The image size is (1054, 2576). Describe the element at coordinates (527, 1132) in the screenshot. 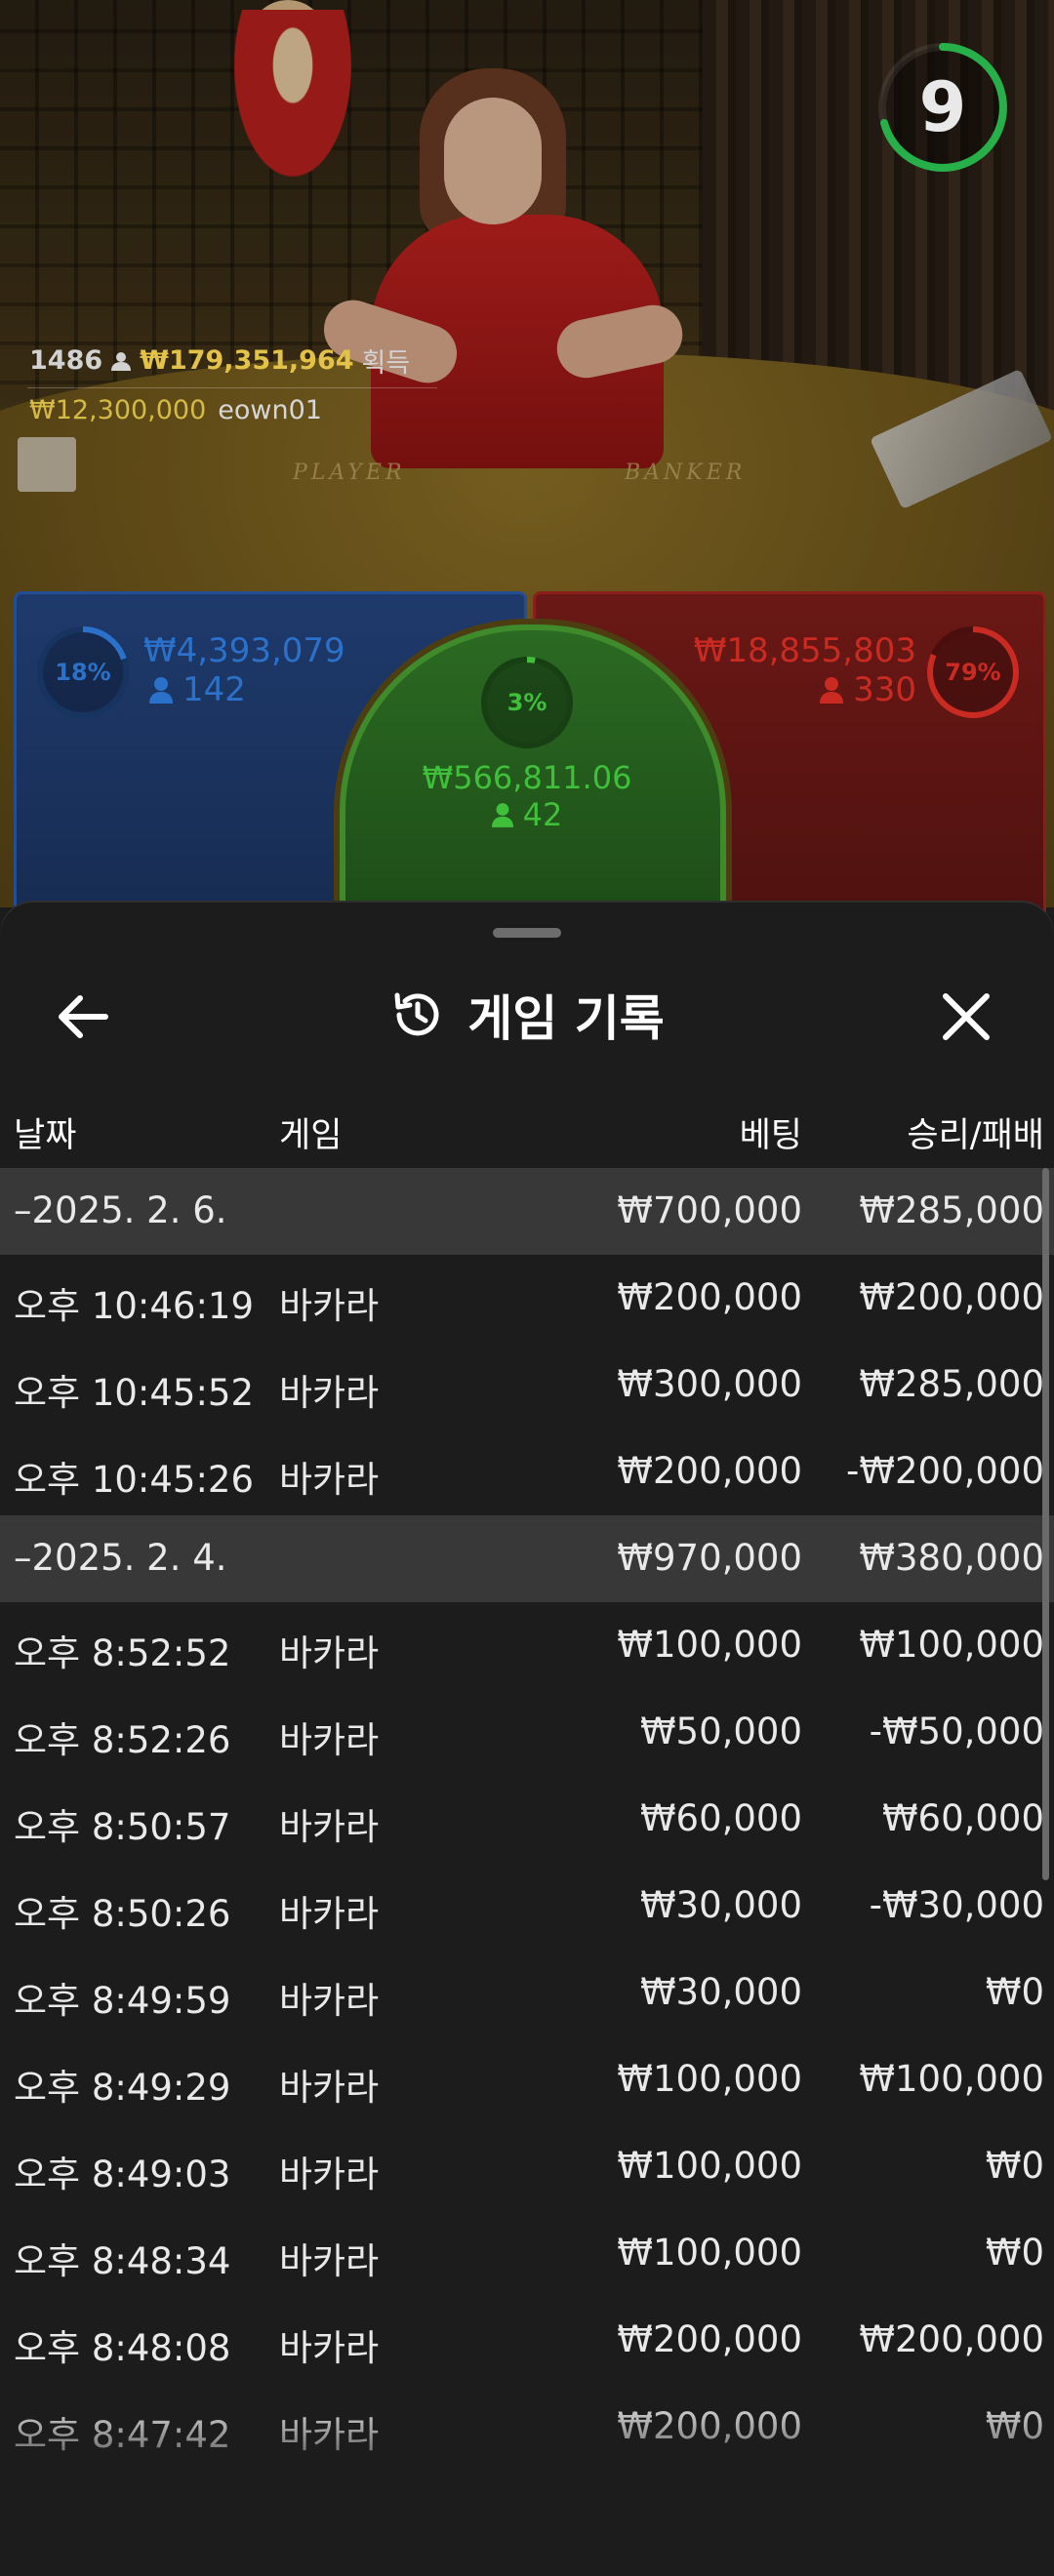

I see `column-headers: 날짜 게임 베팅 승리/패배` at that location.